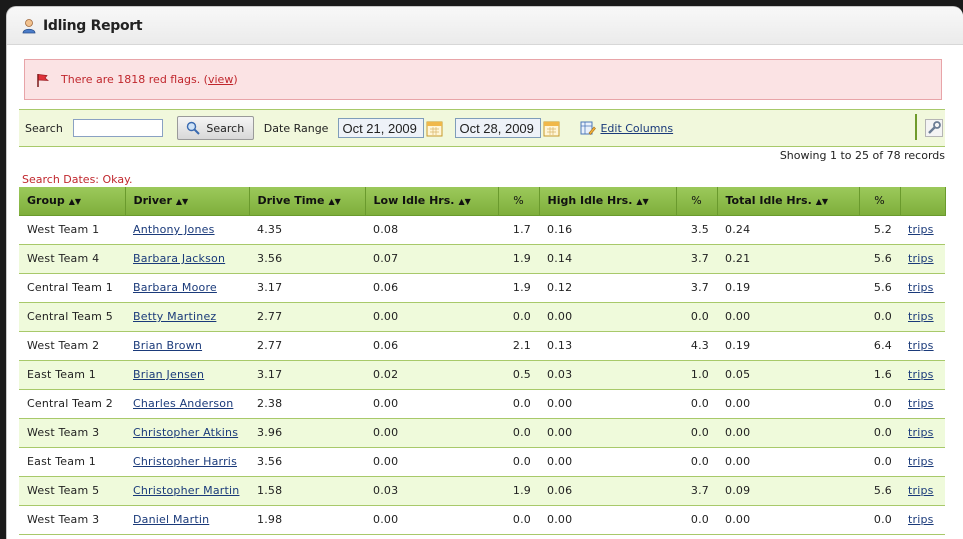 The width and height of the screenshot is (963, 539). I want to click on col-header-total-pct: %, so click(880, 201).